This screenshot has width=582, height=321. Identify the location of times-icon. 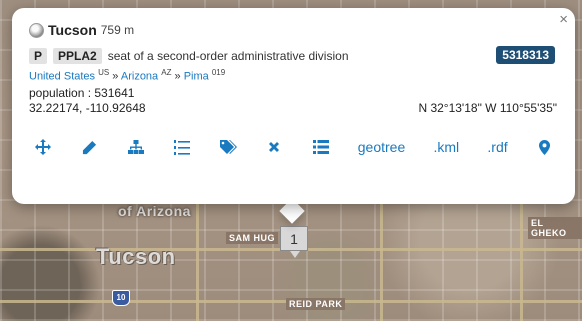
(274, 147).